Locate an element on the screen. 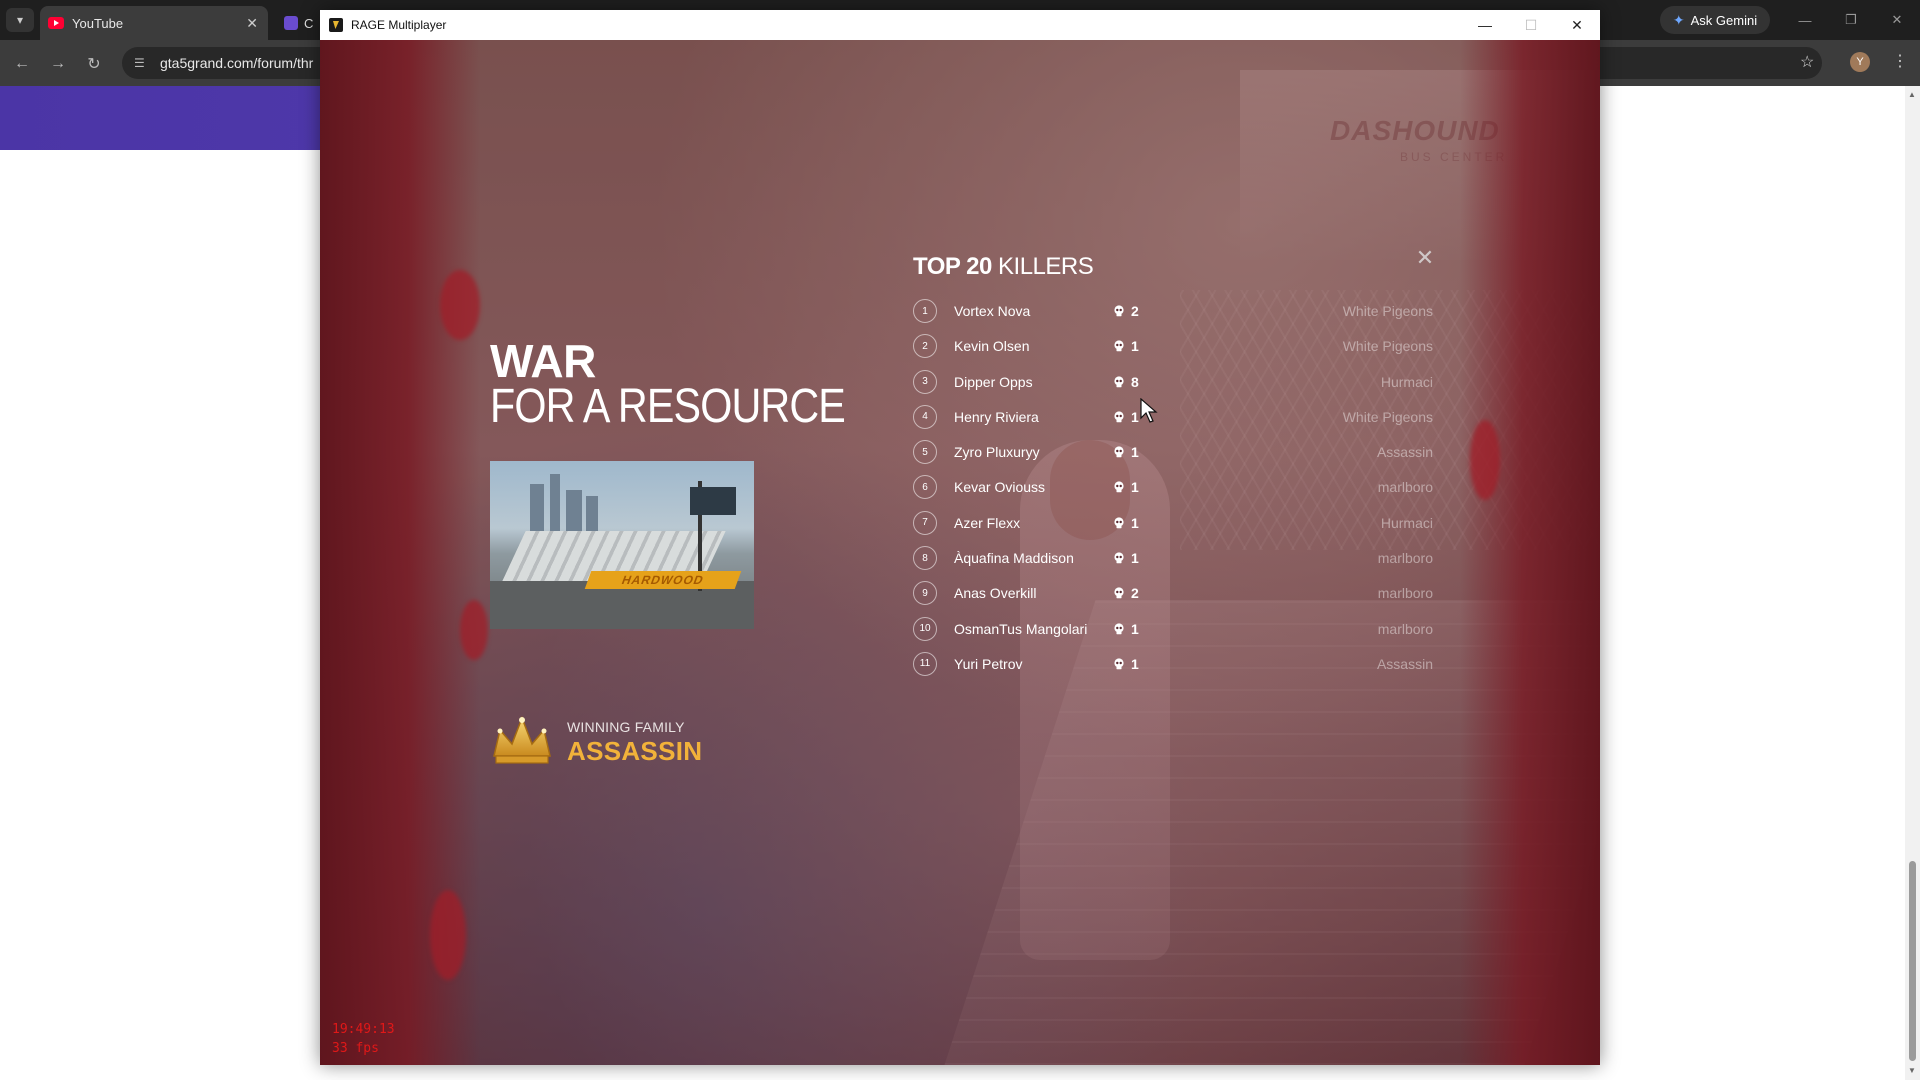 The width and height of the screenshot is (1920, 1080). profile-avatar: Y is located at coordinates (1860, 62).